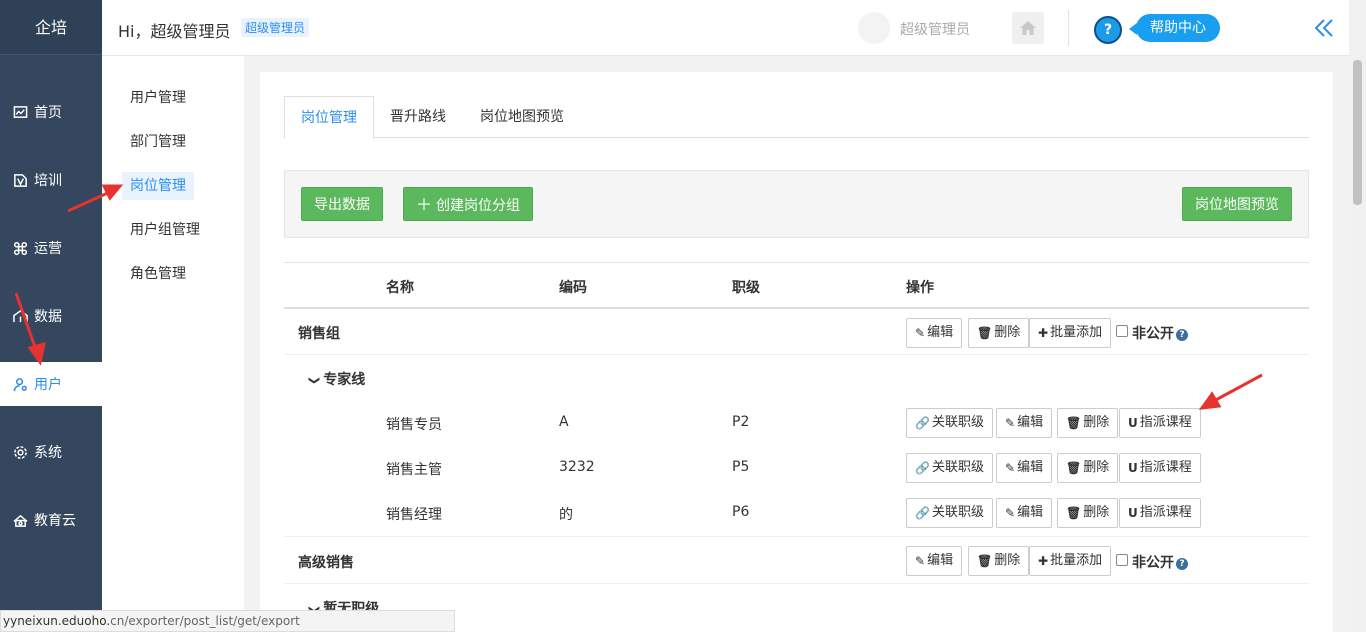 This screenshot has height=632, width=1366. What do you see at coordinates (920, 288) in the screenshot?
I see `column-header-actions: 操作` at bounding box center [920, 288].